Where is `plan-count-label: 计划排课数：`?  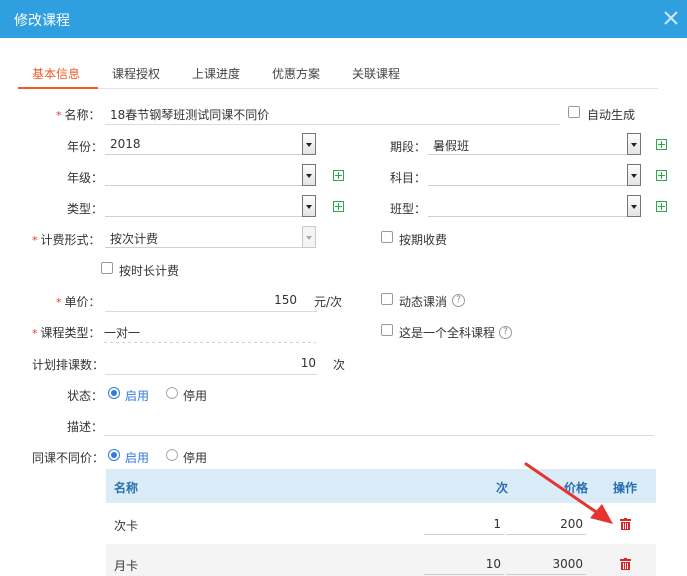
plan-count-label: 计划排课数： is located at coordinates (68, 365).